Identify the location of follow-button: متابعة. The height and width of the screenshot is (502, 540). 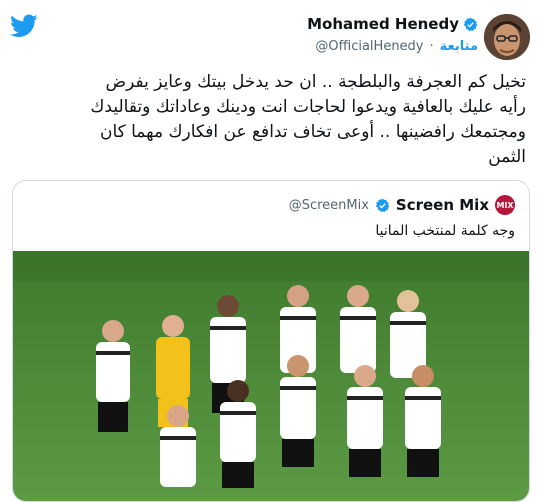
(459, 46).